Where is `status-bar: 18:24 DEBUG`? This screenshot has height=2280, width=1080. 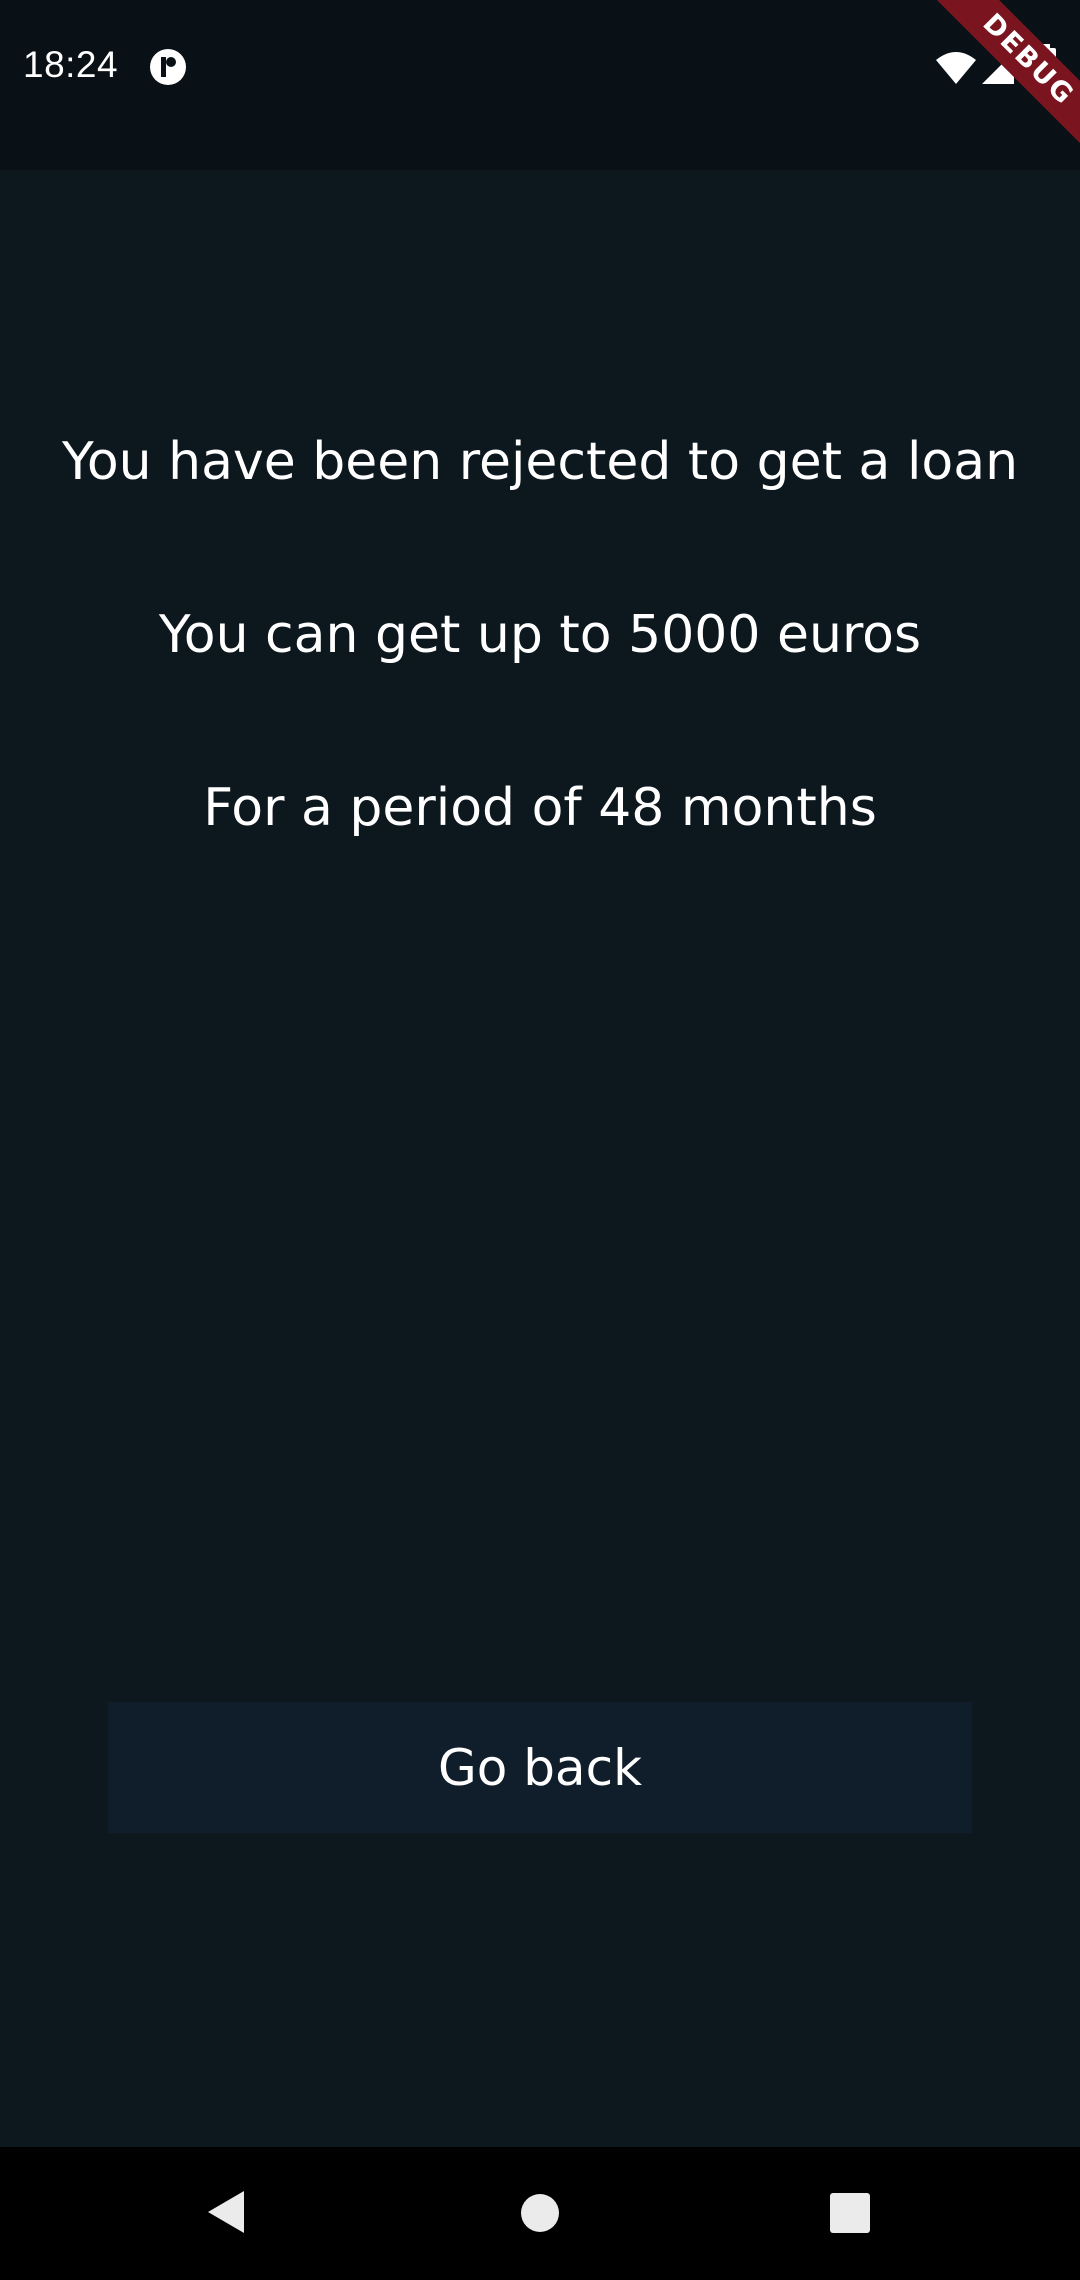 status-bar: 18:24 DEBUG is located at coordinates (540, 85).